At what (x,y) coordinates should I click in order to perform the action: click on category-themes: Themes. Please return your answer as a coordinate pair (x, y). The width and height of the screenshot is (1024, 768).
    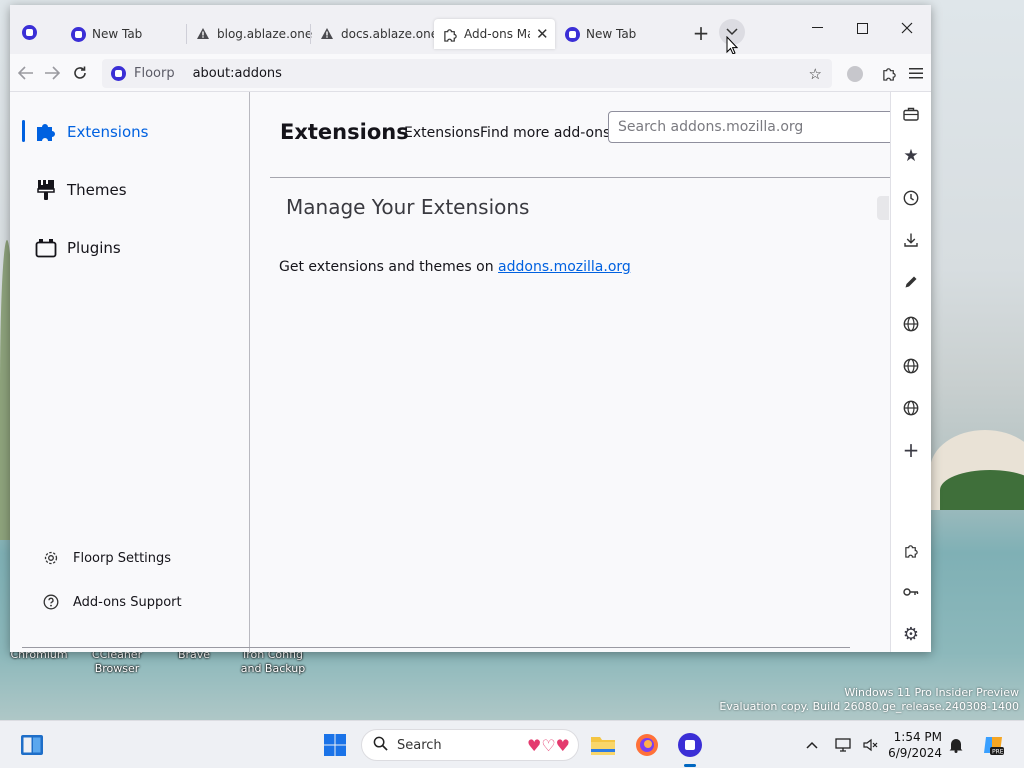
    Looking at the image, I should click on (74, 190).